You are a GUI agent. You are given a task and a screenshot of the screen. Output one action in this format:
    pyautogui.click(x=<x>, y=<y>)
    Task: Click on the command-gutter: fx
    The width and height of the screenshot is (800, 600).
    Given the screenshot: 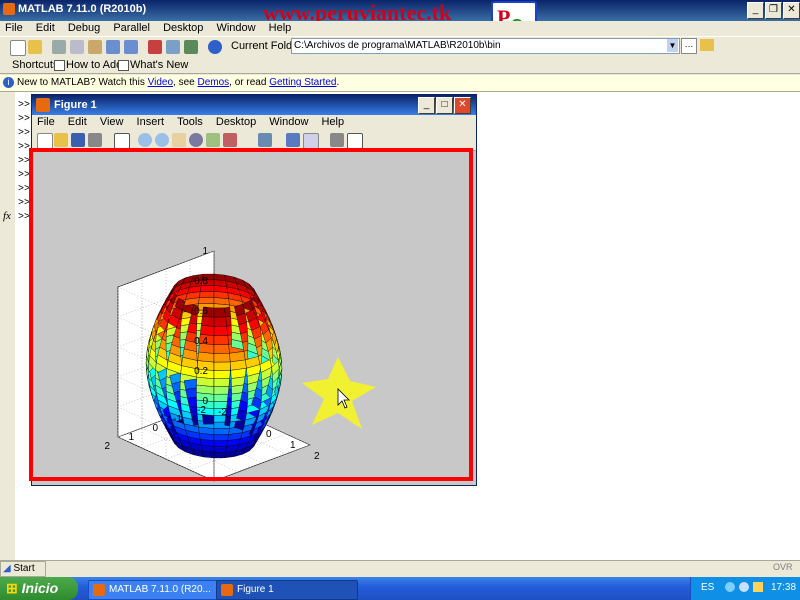 What is the action you would take?
    pyautogui.click(x=7, y=326)
    